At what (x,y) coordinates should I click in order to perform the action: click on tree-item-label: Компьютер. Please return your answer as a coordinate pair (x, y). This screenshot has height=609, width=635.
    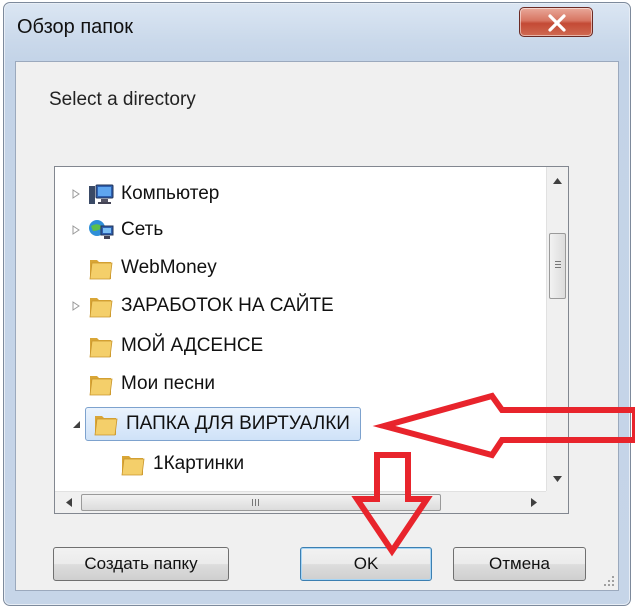
    Looking at the image, I should click on (170, 193).